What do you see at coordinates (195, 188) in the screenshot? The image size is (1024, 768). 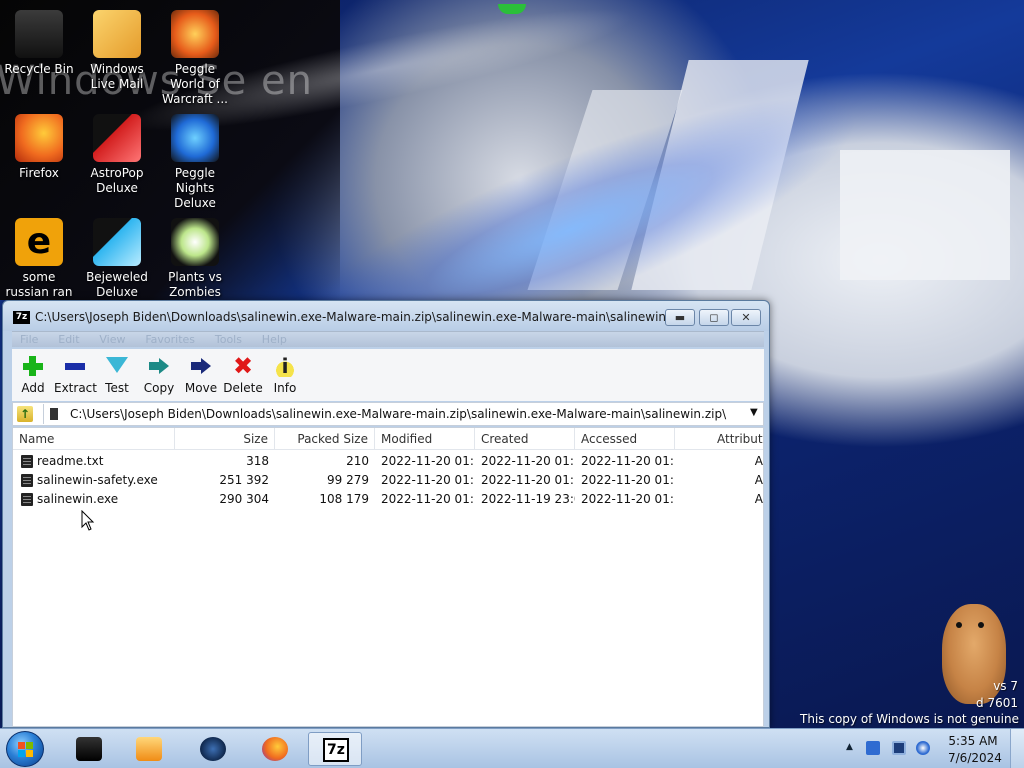 I see `desktop-icon-label: Peggle Nights Deluxe` at bounding box center [195, 188].